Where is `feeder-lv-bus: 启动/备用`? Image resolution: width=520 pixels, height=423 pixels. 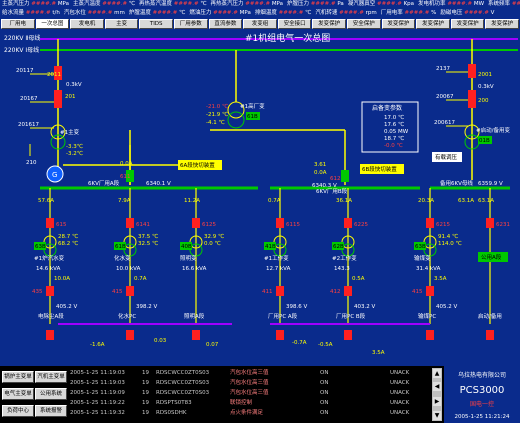
feeder-lv-bus: 启动/备用 is located at coordinates (490, 316).